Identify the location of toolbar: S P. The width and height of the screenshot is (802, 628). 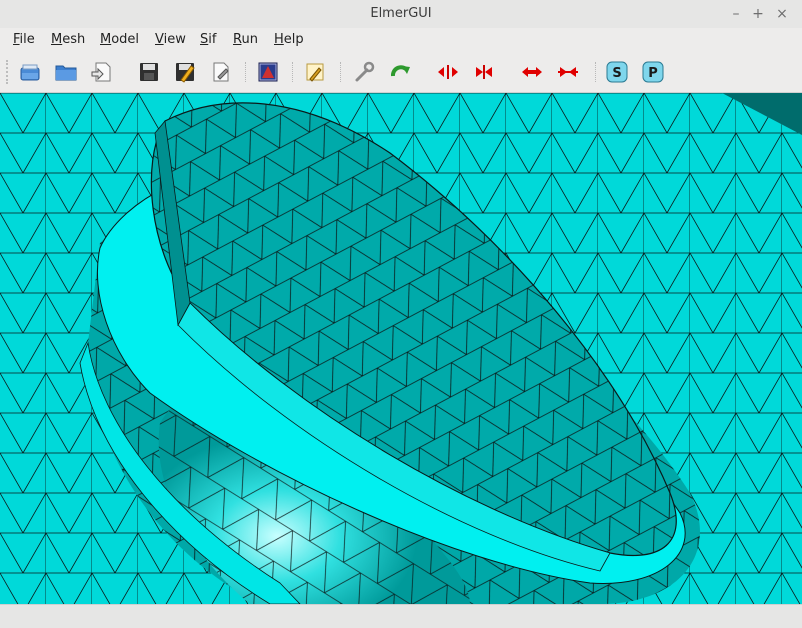
(401, 72).